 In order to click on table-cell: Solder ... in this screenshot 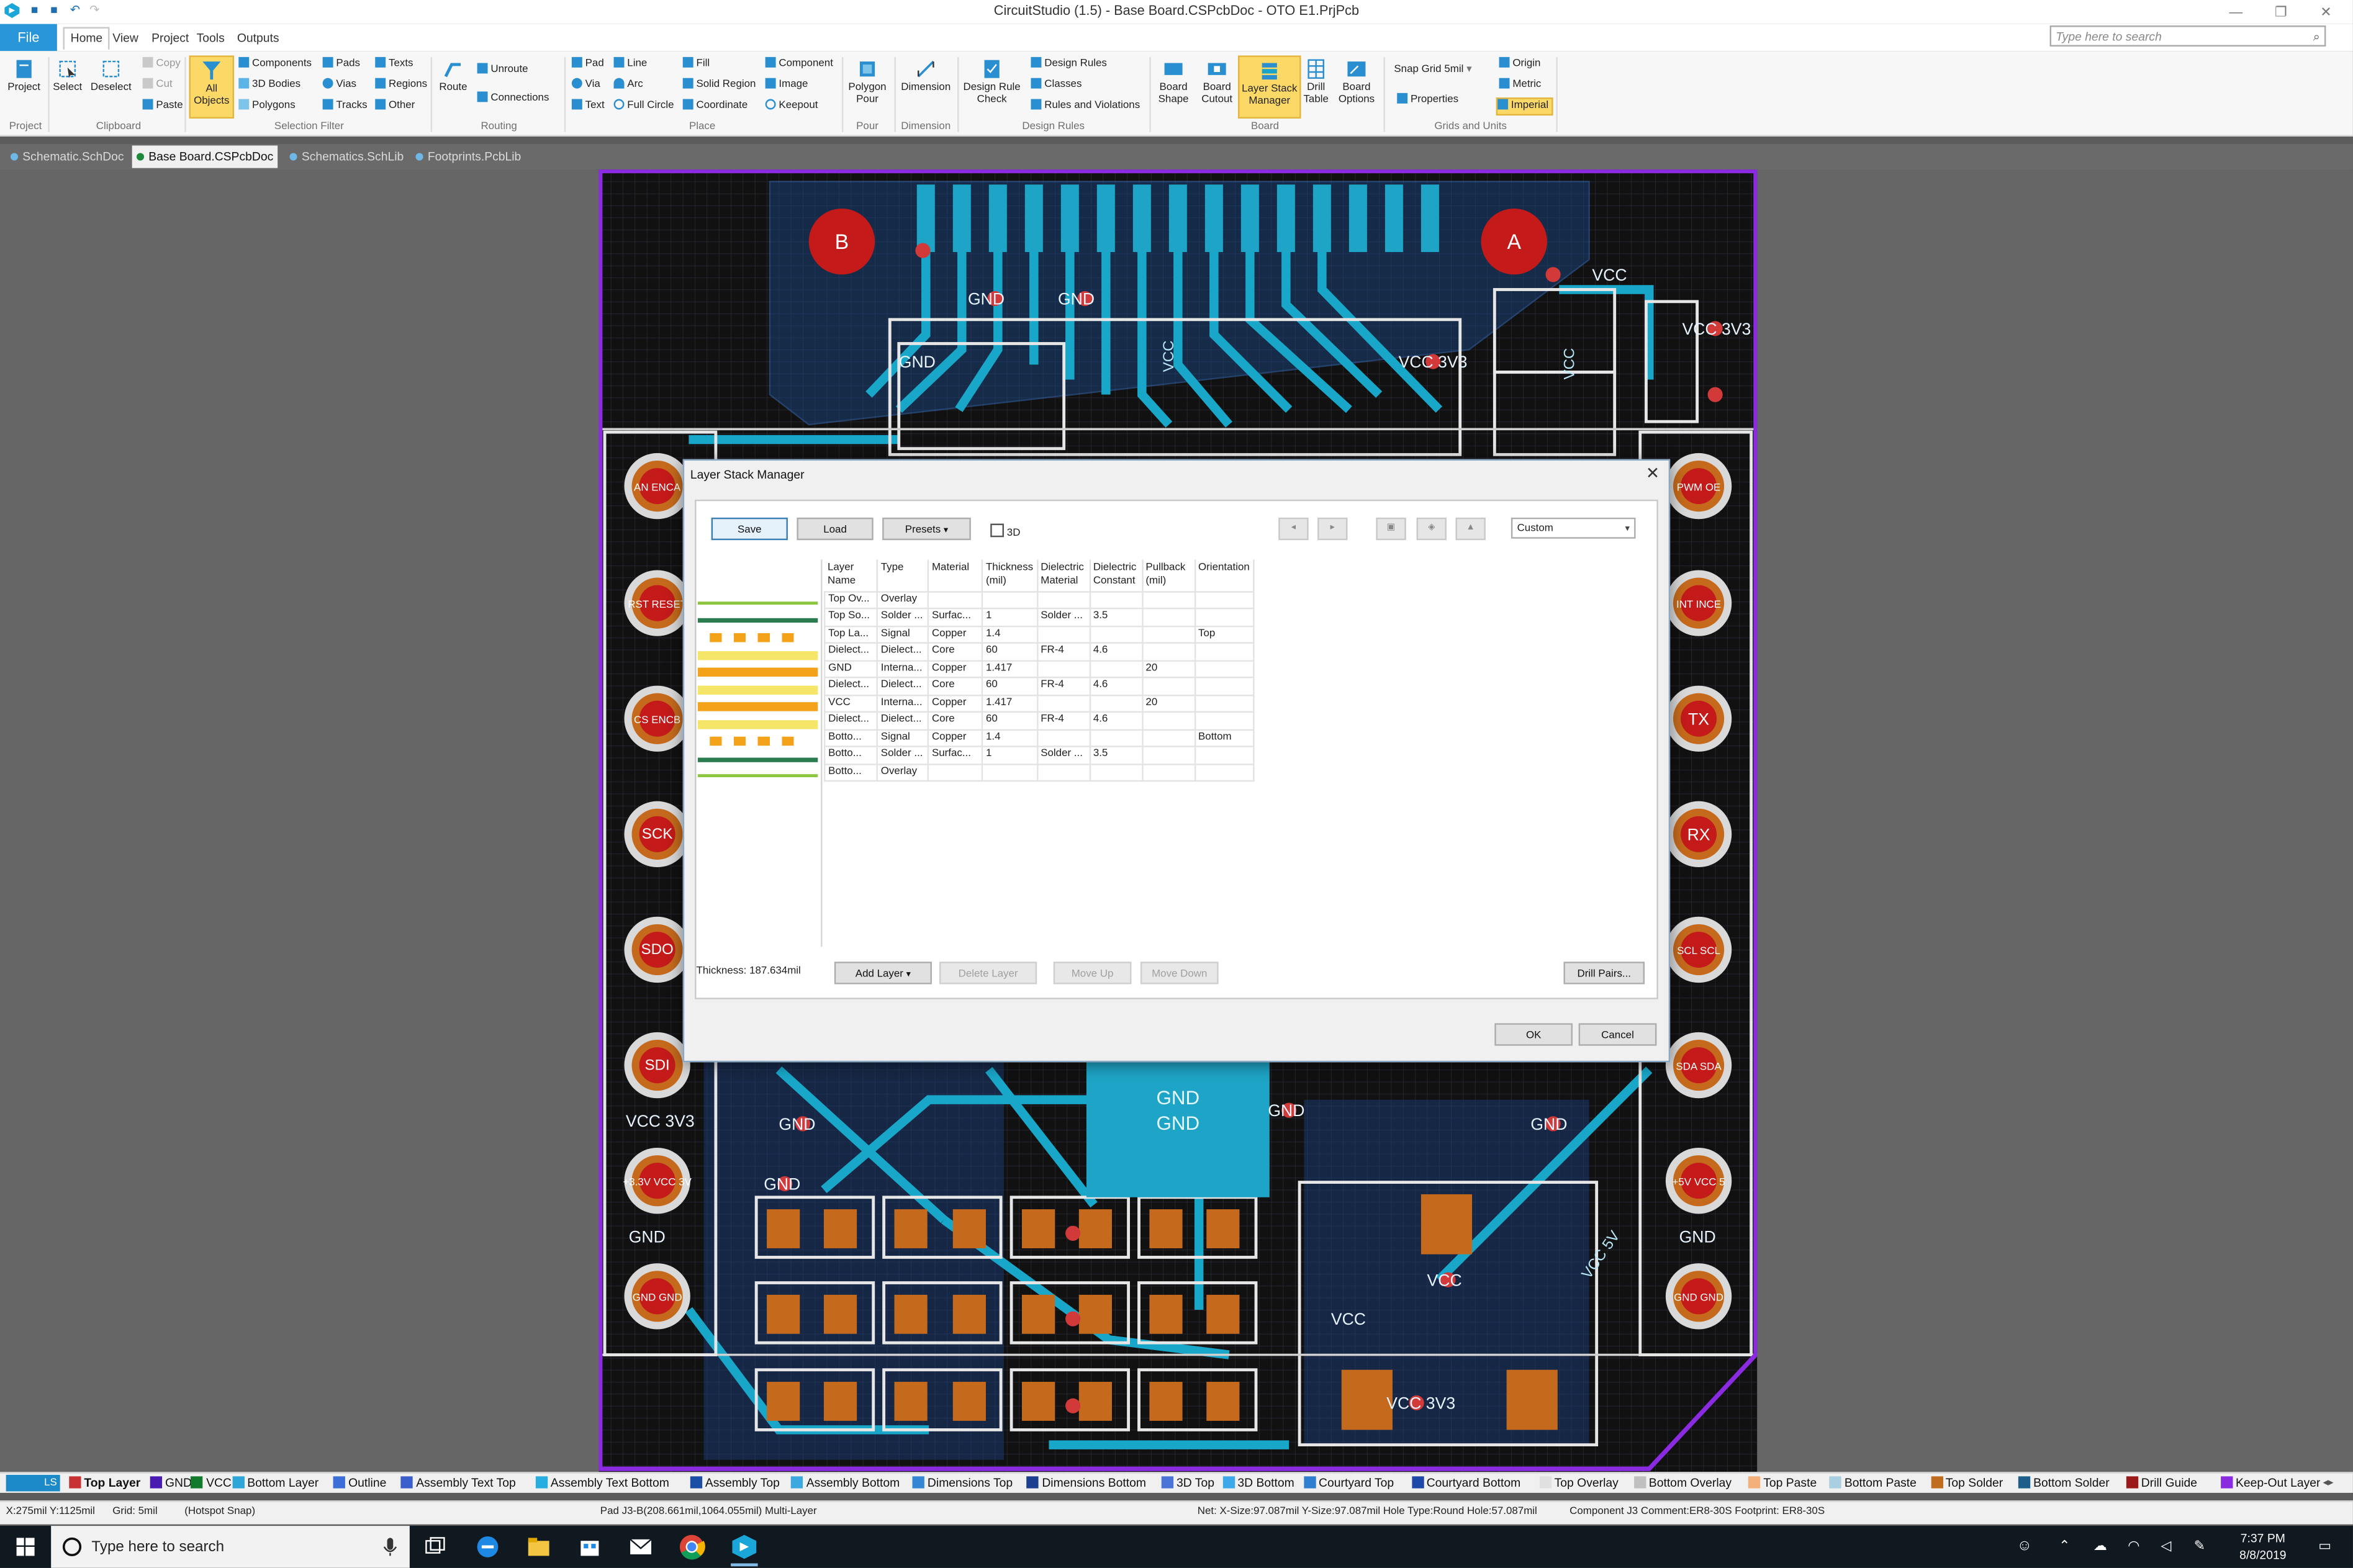, I will do `click(902, 617)`.